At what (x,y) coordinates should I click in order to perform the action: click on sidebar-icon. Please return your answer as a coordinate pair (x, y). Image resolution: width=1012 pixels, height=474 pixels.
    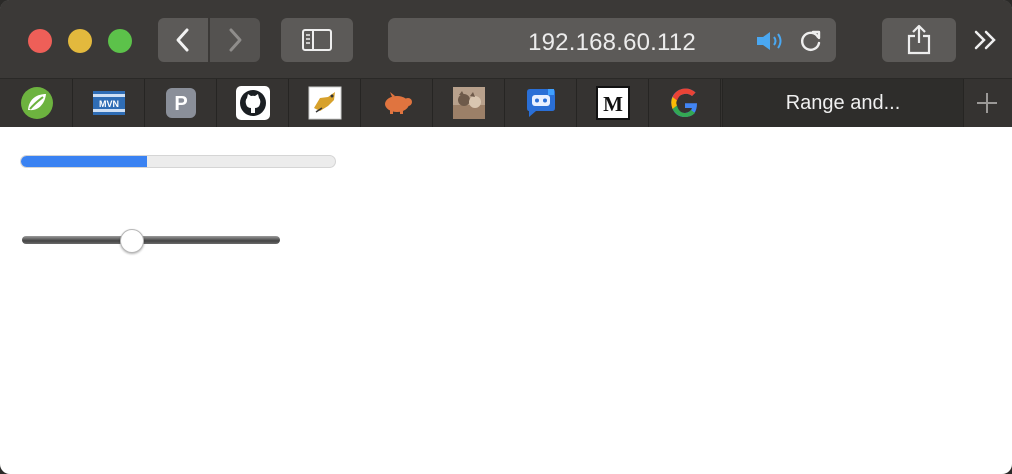
    Looking at the image, I should click on (317, 40).